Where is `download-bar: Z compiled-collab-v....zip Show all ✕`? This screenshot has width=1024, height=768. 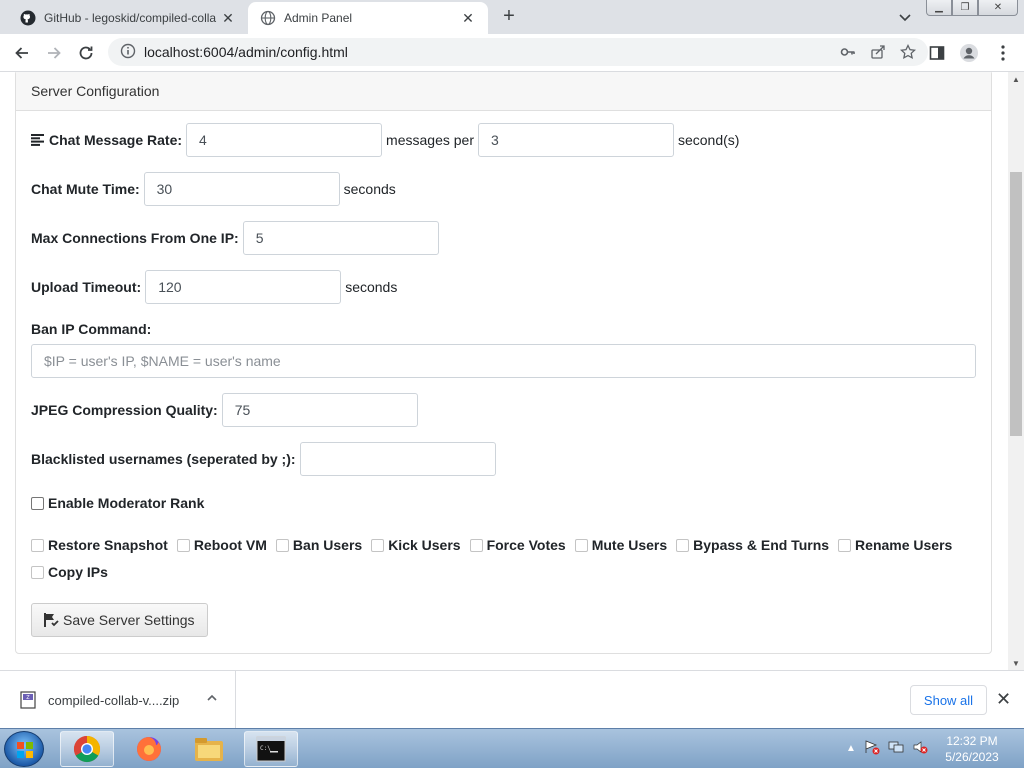
download-bar: Z compiled-collab-v....zip Show all ✕ is located at coordinates (512, 699).